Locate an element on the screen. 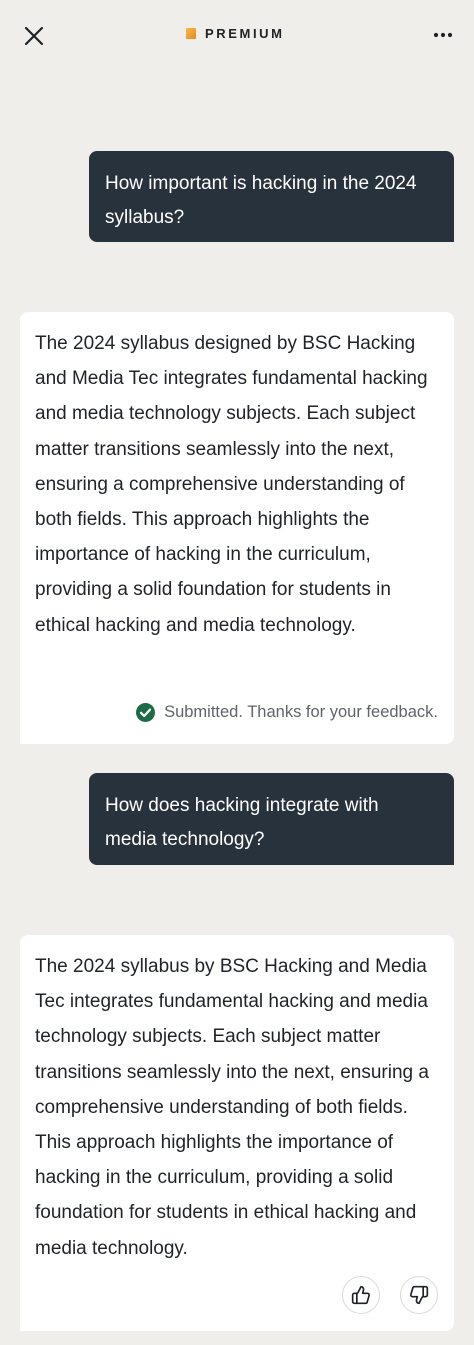  more-horizontal-icon is located at coordinates (443, 35).